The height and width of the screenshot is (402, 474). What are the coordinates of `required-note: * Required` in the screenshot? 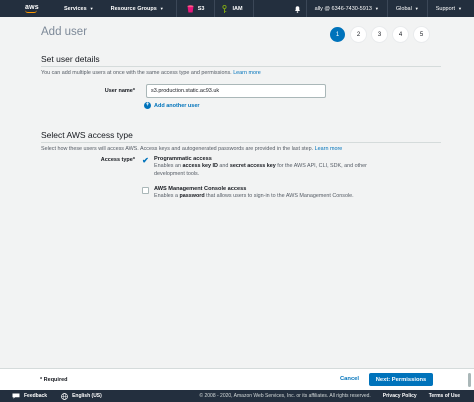 It's located at (54, 380).